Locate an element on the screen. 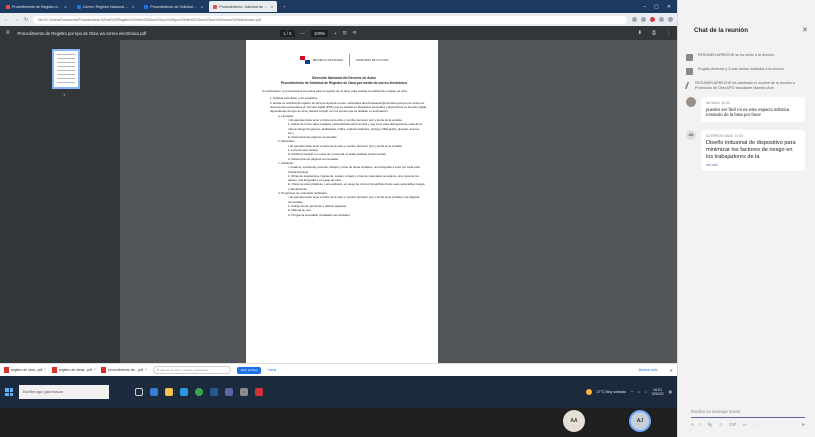 This screenshot has width=815, height=437. attach-icon: 📎 is located at coordinates (709, 425).